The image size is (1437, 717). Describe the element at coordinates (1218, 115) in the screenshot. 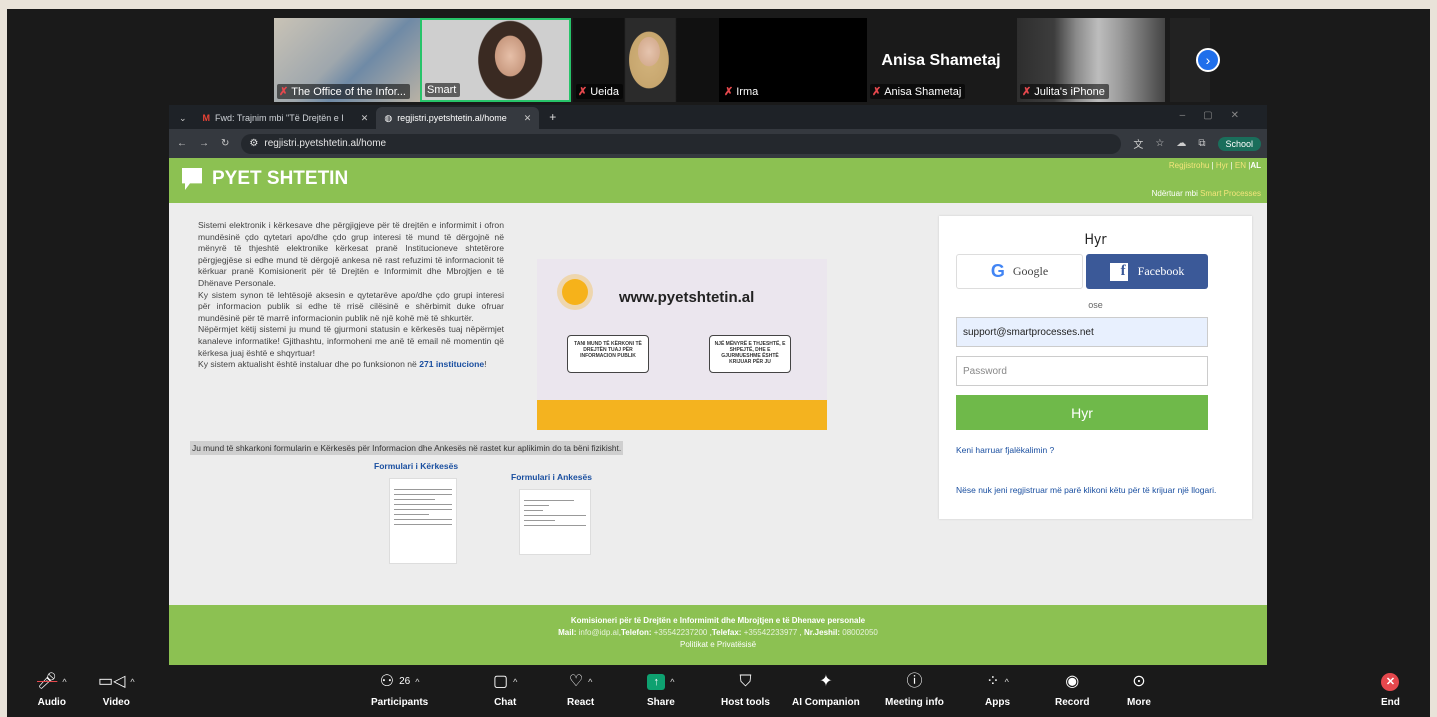

I see `window-controls: –▢✕` at that location.